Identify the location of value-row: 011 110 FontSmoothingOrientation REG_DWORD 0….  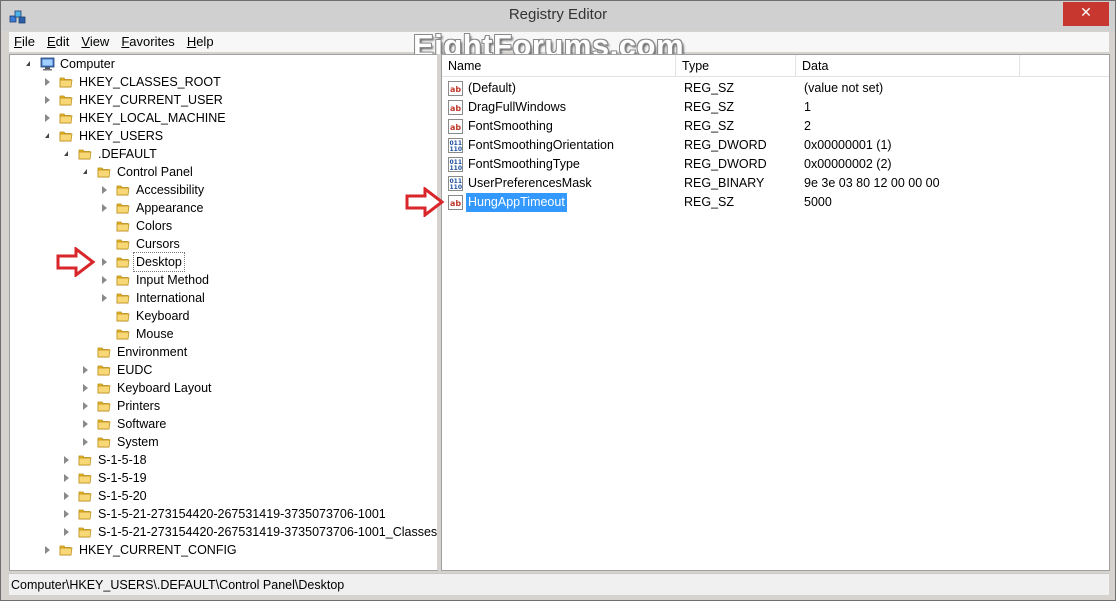
(775, 145).